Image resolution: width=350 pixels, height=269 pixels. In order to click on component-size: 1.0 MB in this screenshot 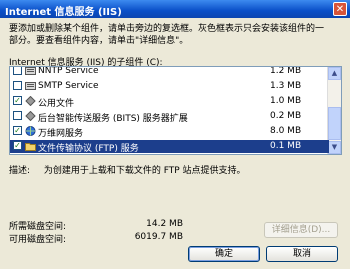, I will do `click(286, 101)`.